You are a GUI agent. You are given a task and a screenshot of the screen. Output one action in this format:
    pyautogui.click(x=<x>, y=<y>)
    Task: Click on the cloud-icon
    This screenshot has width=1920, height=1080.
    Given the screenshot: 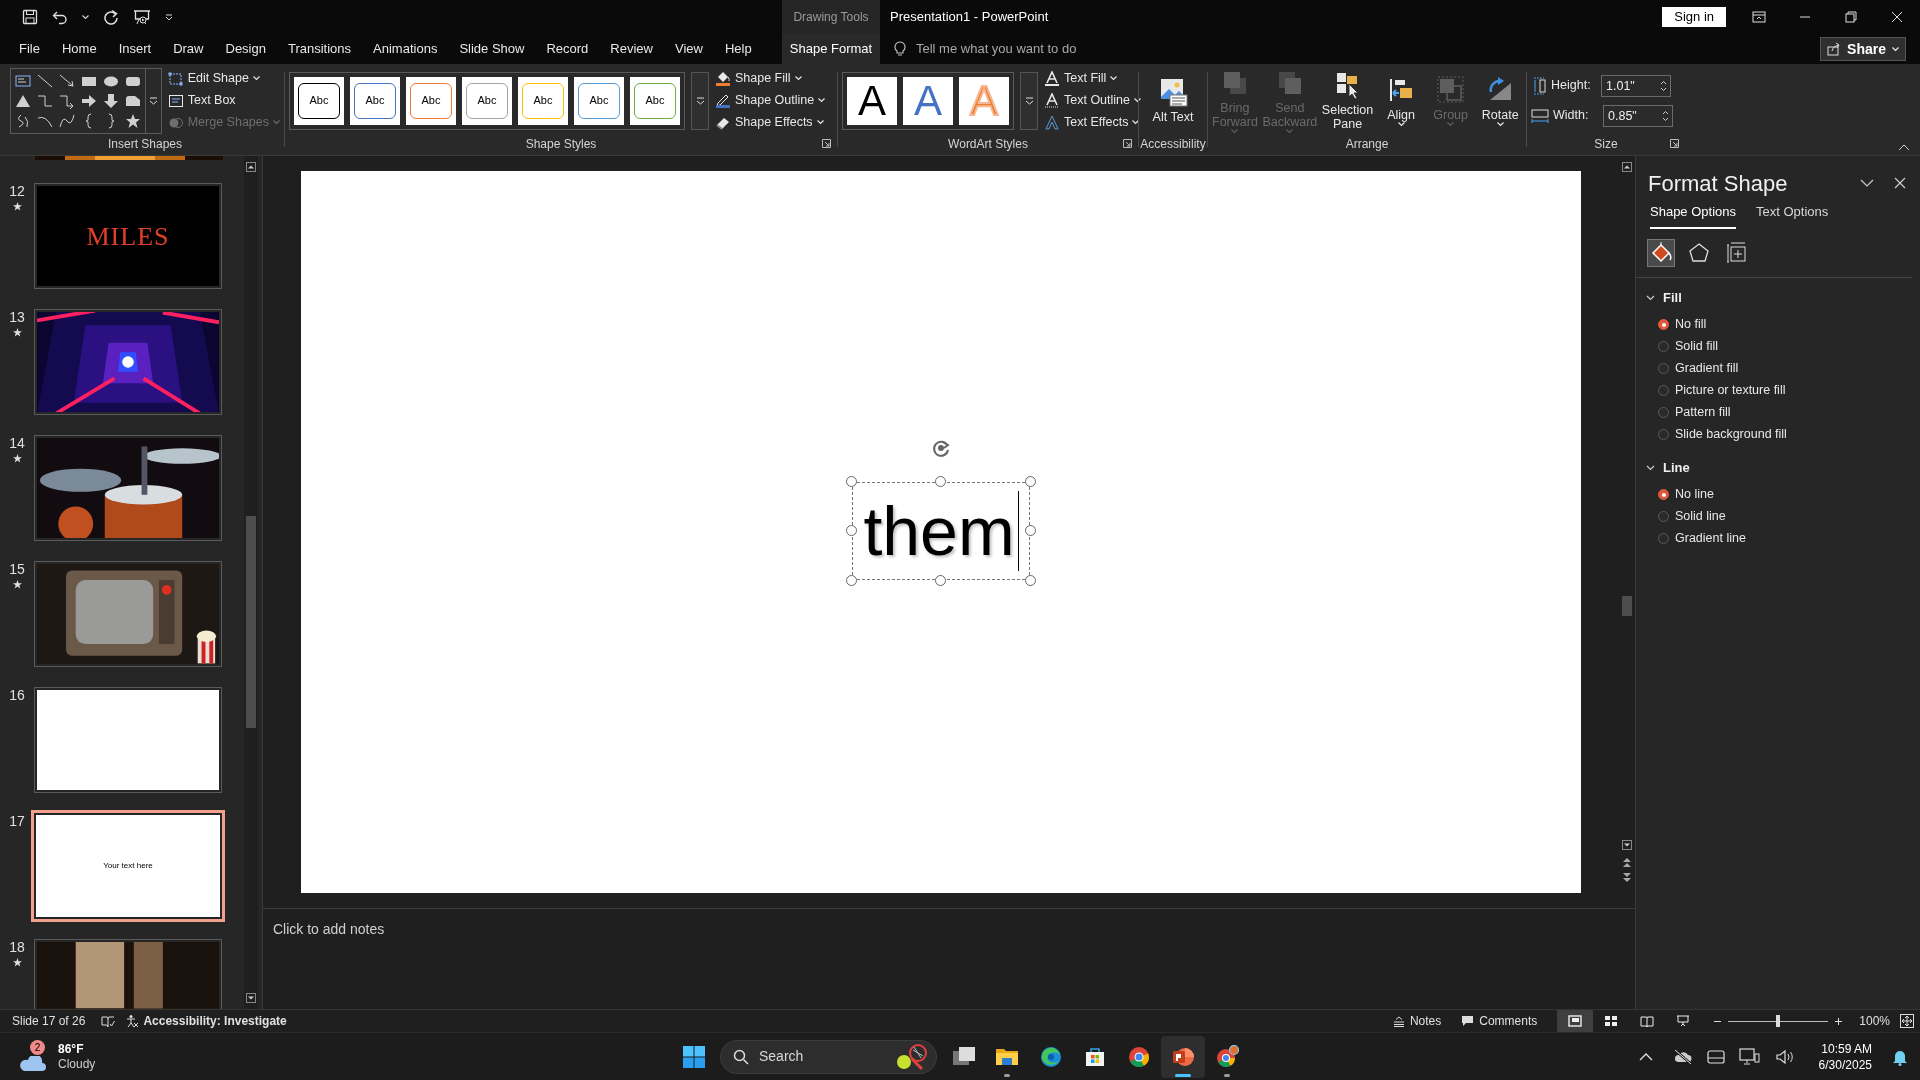 What is the action you would take?
    pyautogui.click(x=33, y=1063)
    